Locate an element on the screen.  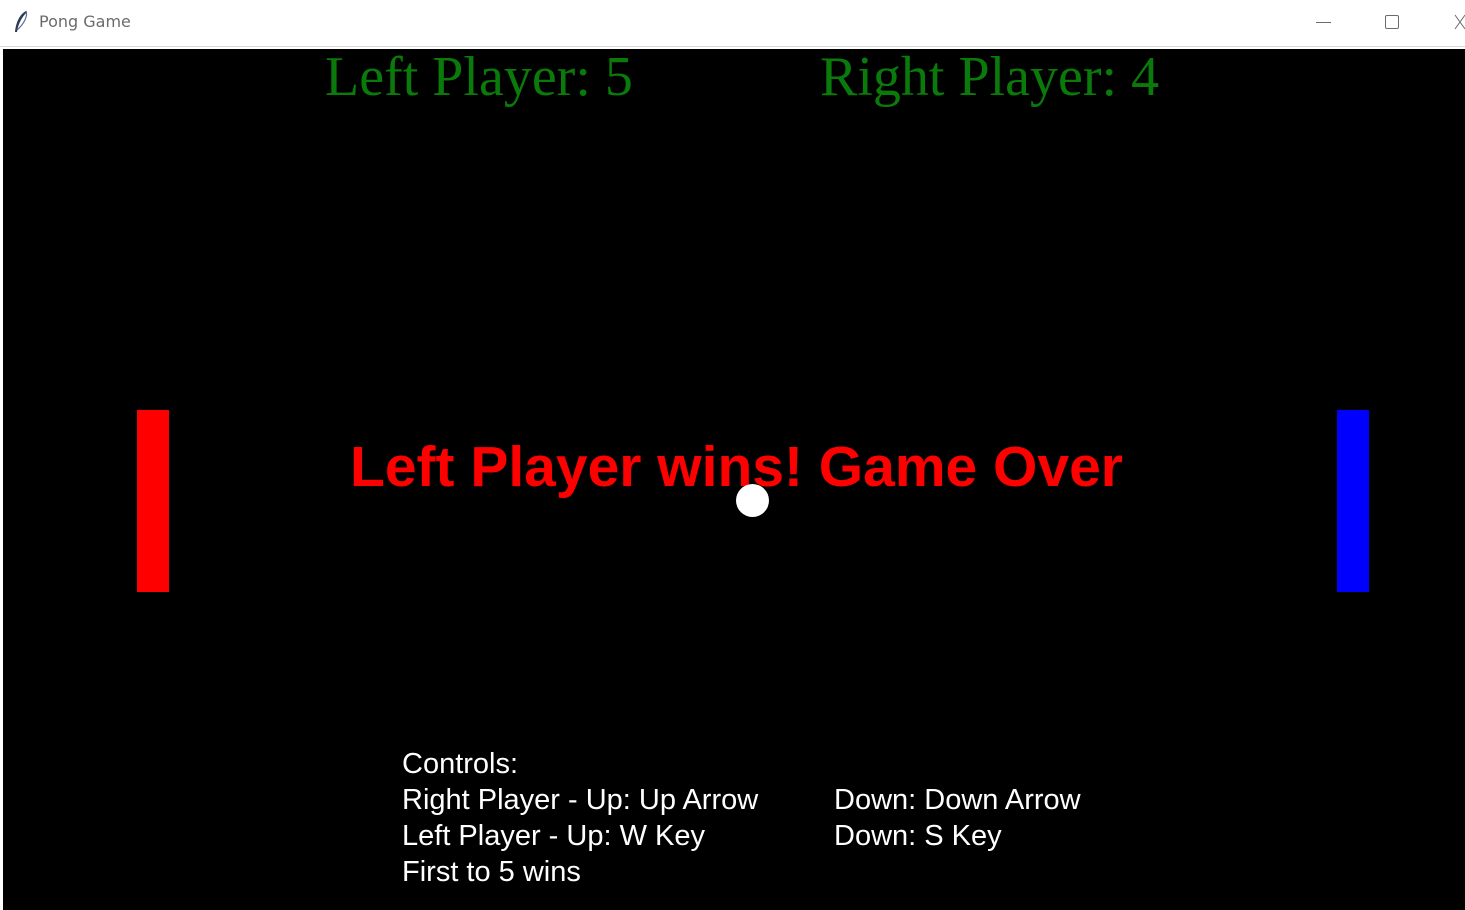
minimize-icon is located at coordinates (1323, 22).